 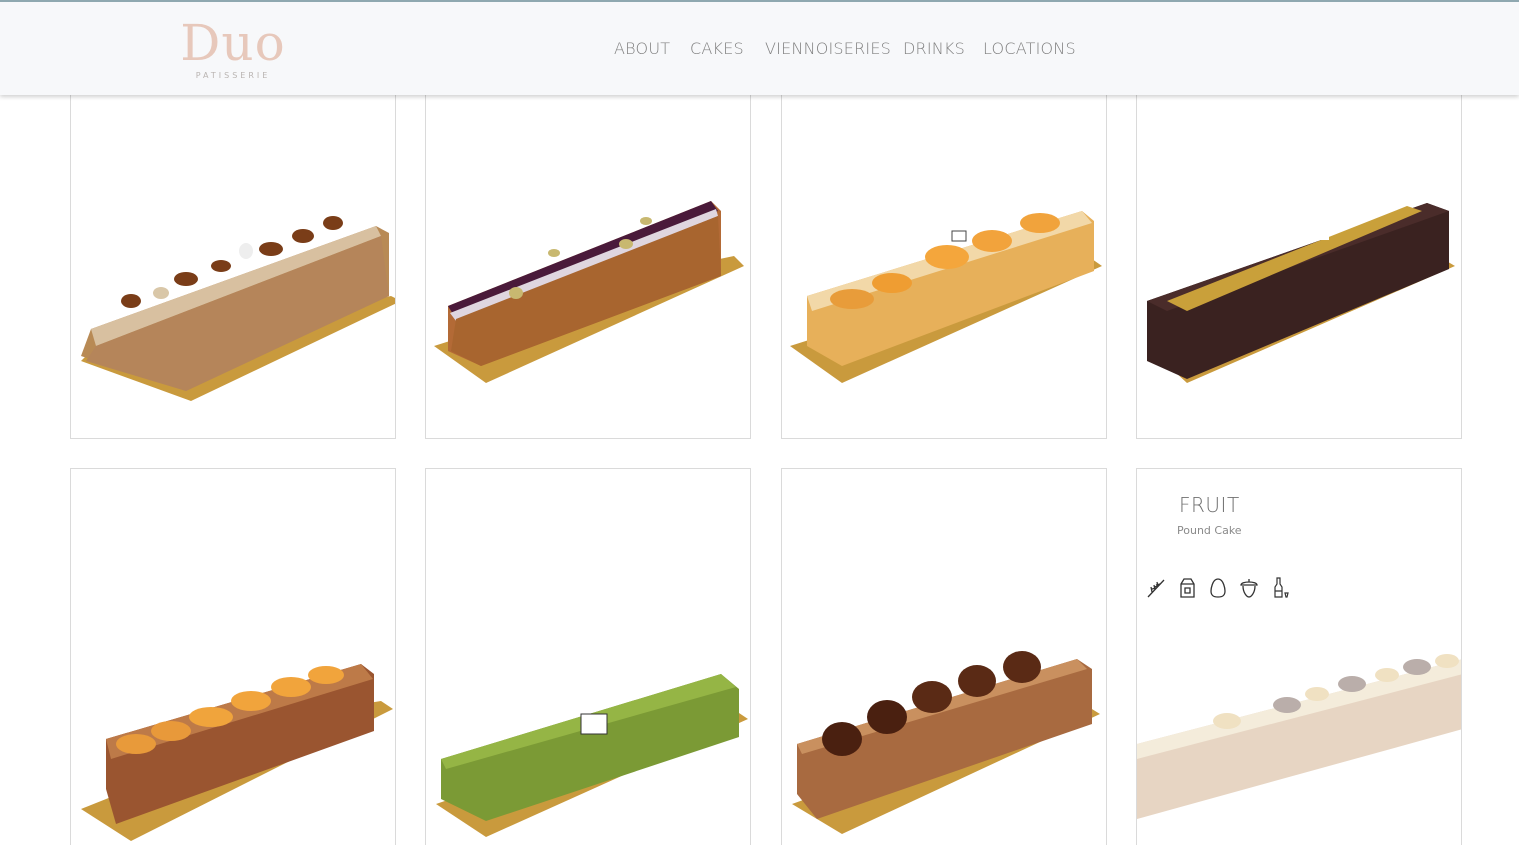 What do you see at coordinates (1209, 530) in the screenshot?
I see `product-category: Pound Cake` at bounding box center [1209, 530].